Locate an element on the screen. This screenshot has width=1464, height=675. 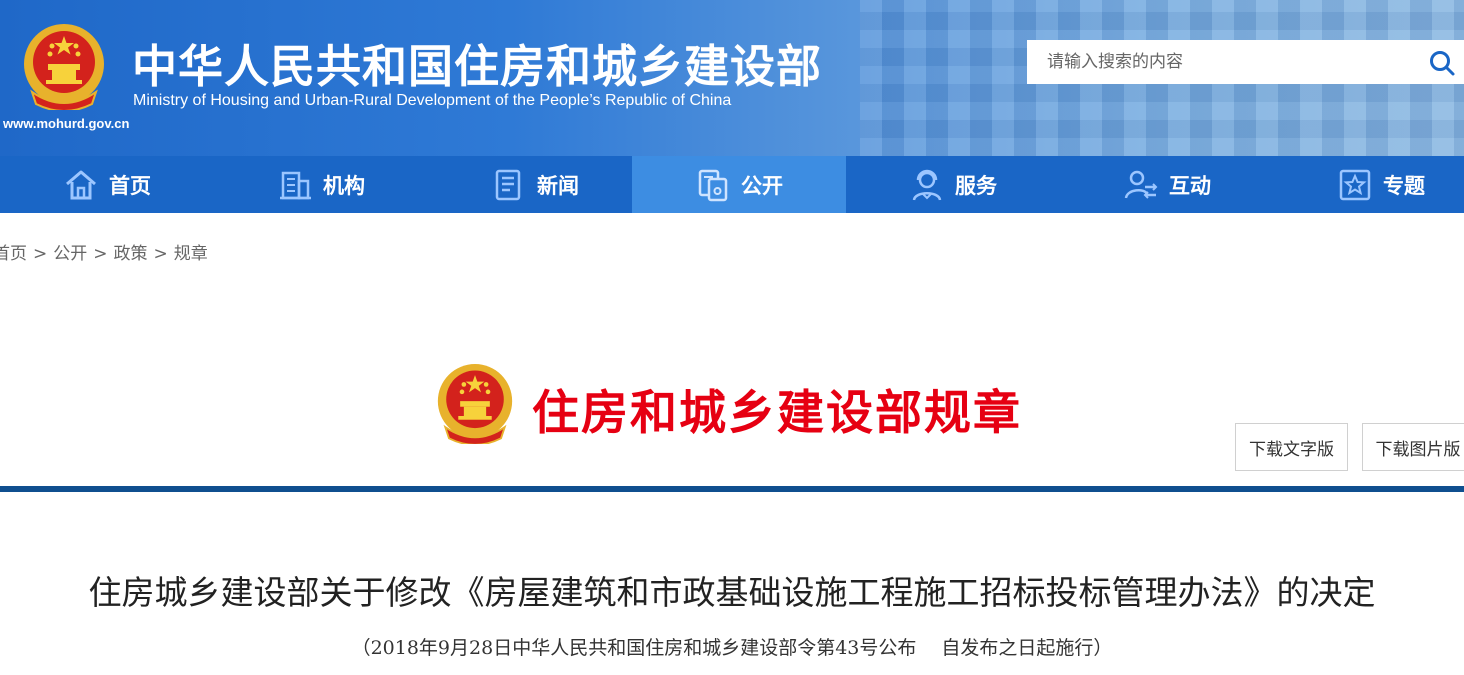
regulation-title: 住房和城乡建设部规章 is located at coordinates (777, 413).